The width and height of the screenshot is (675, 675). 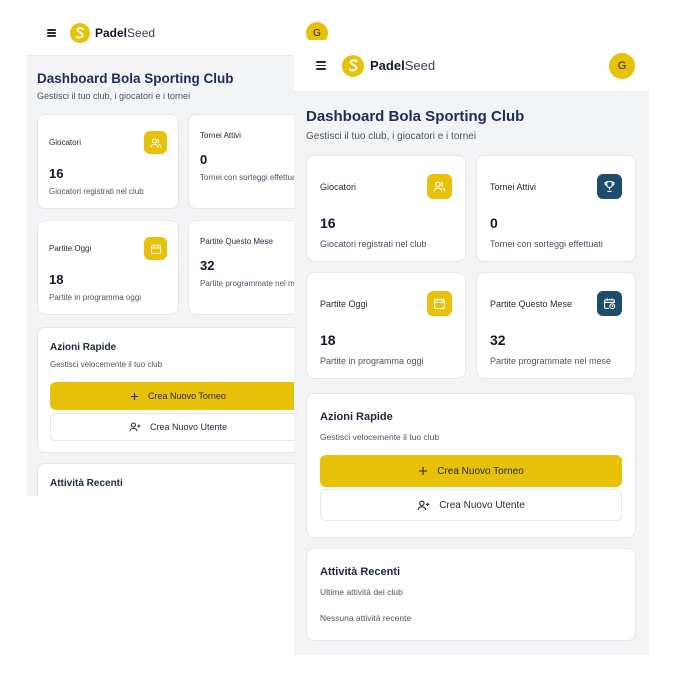 I want to click on avatar: G, so click(x=622, y=65).